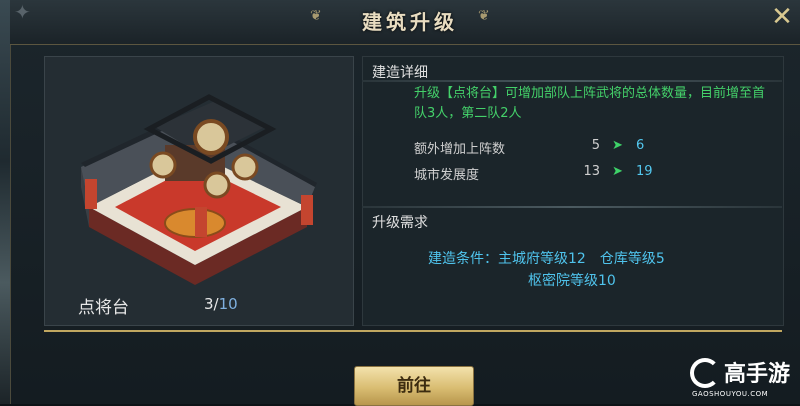  What do you see at coordinates (757, 374) in the screenshot?
I see `watermark-brand: 高手游` at bounding box center [757, 374].